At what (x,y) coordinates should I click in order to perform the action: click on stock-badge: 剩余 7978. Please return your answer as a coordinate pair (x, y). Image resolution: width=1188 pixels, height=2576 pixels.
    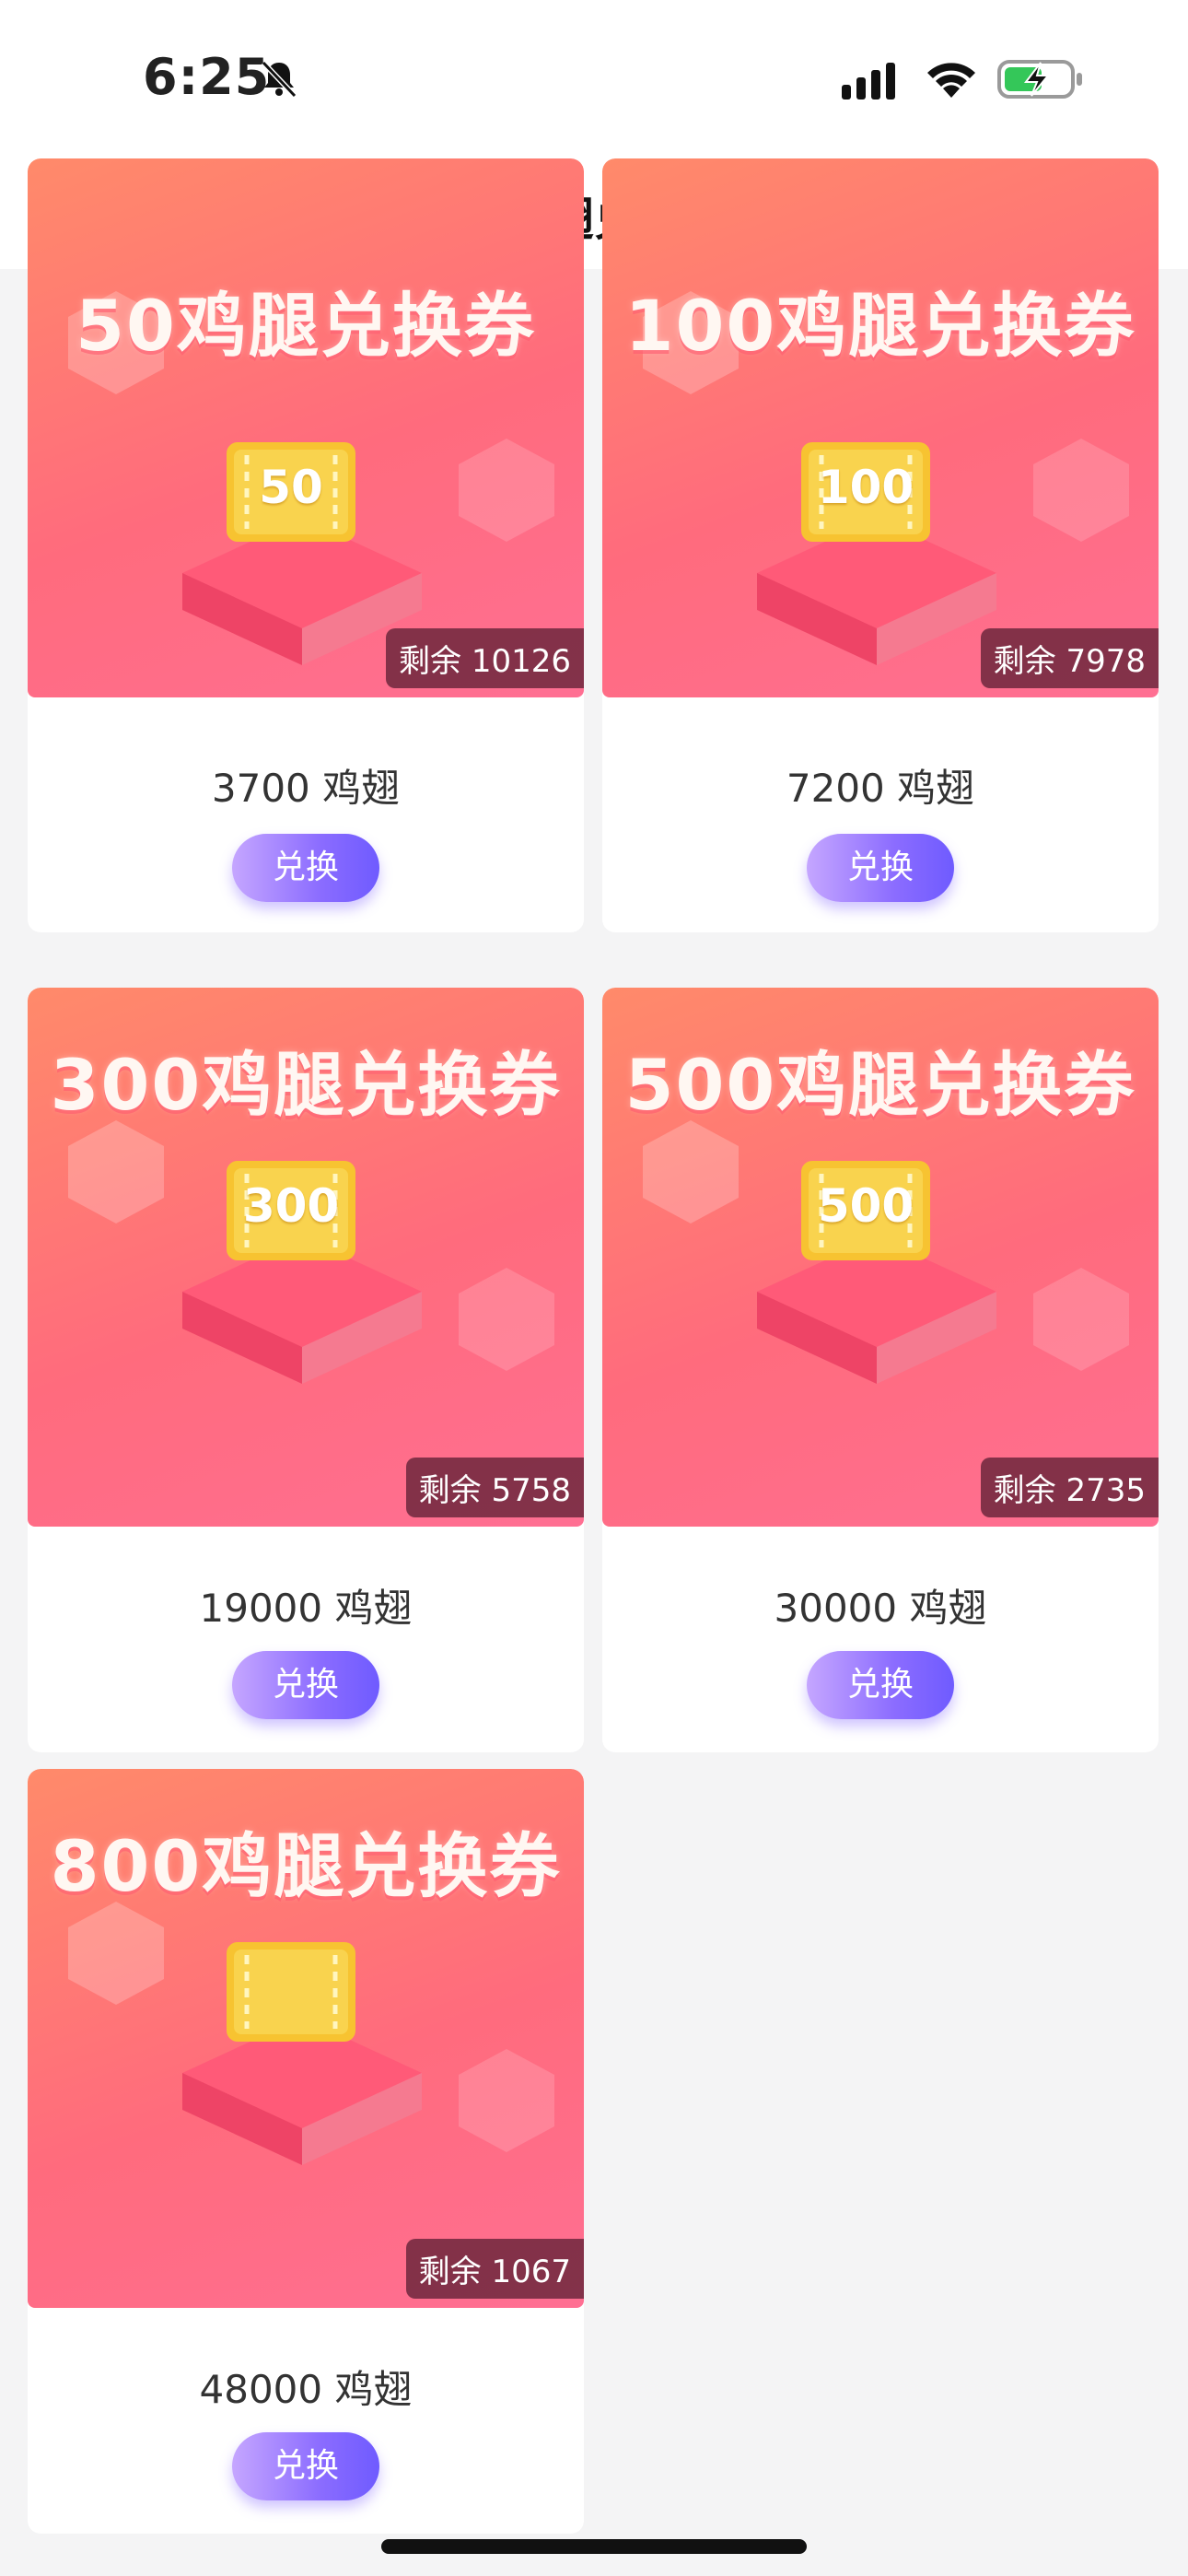
    Looking at the image, I should click on (1069, 658).